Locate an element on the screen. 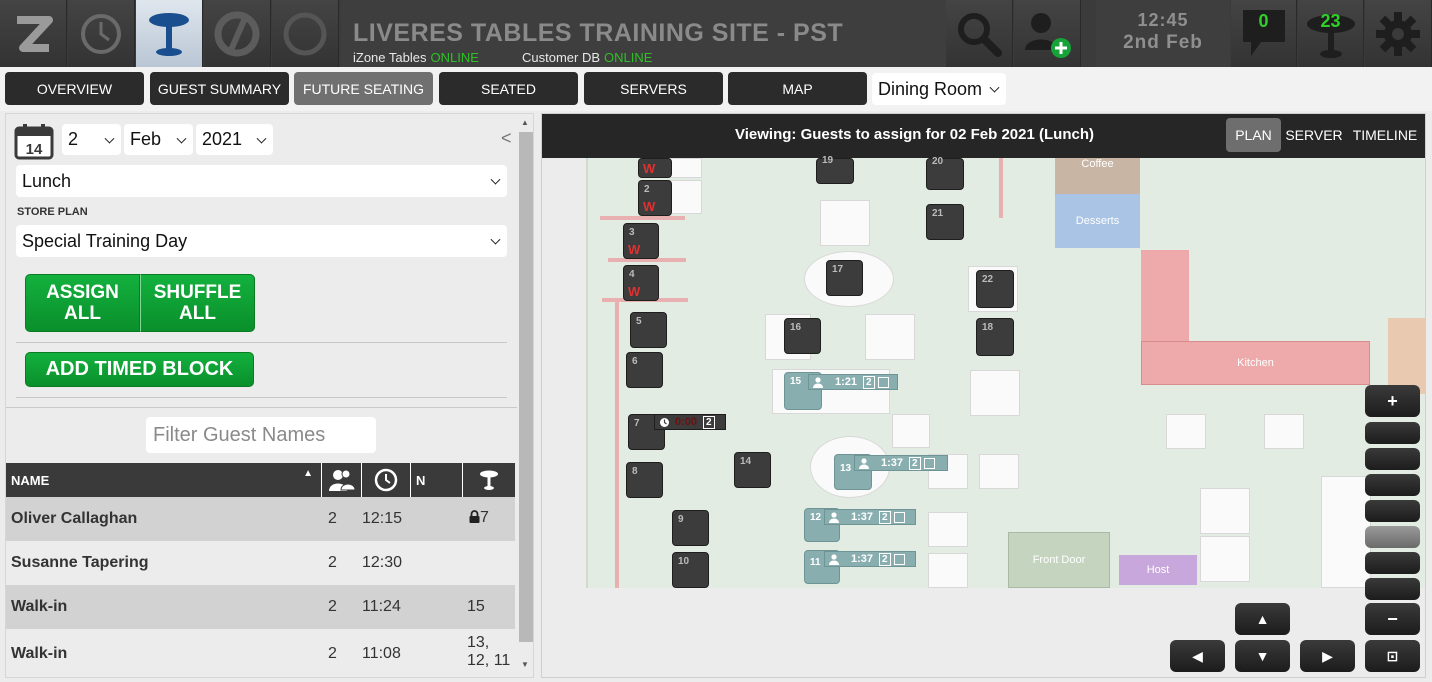 The height and width of the screenshot is (682, 1432). add-timed-block-button: ADD TIMED BLOCK is located at coordinates (139, 369).